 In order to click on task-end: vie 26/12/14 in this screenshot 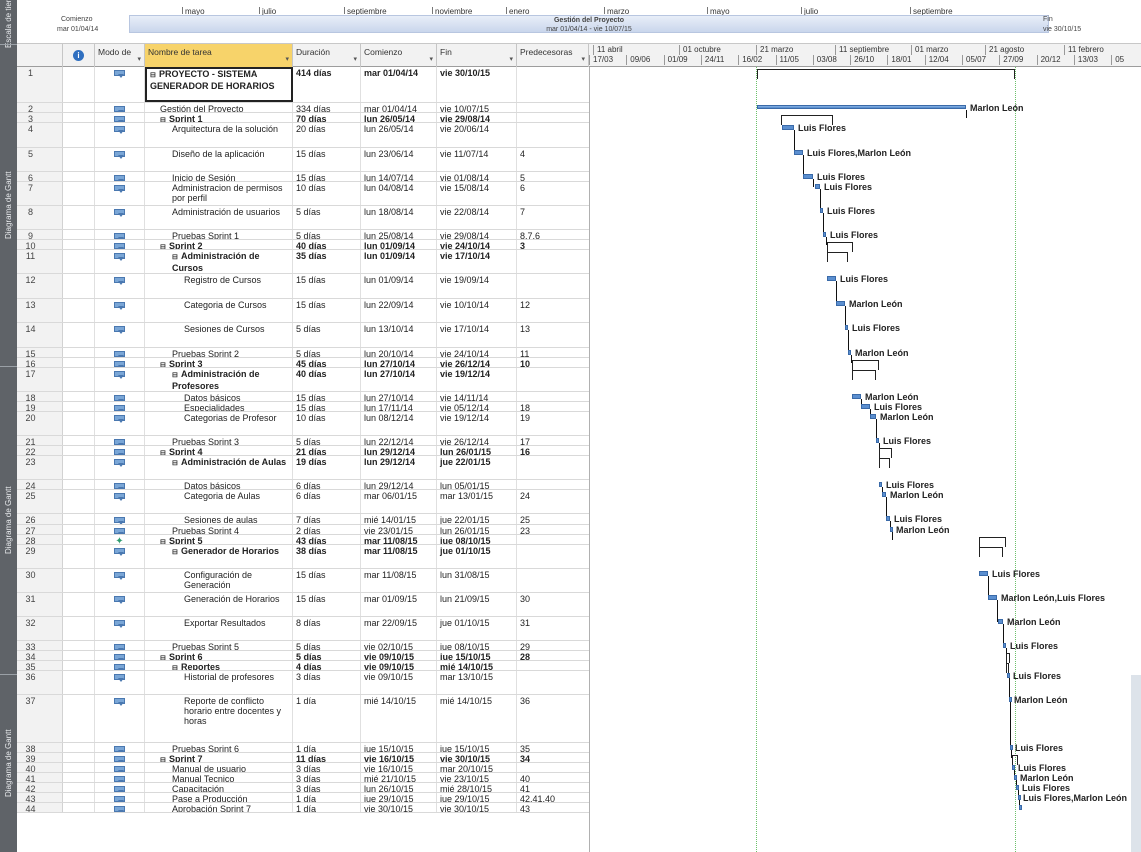, I will do `click(477, 362)`.